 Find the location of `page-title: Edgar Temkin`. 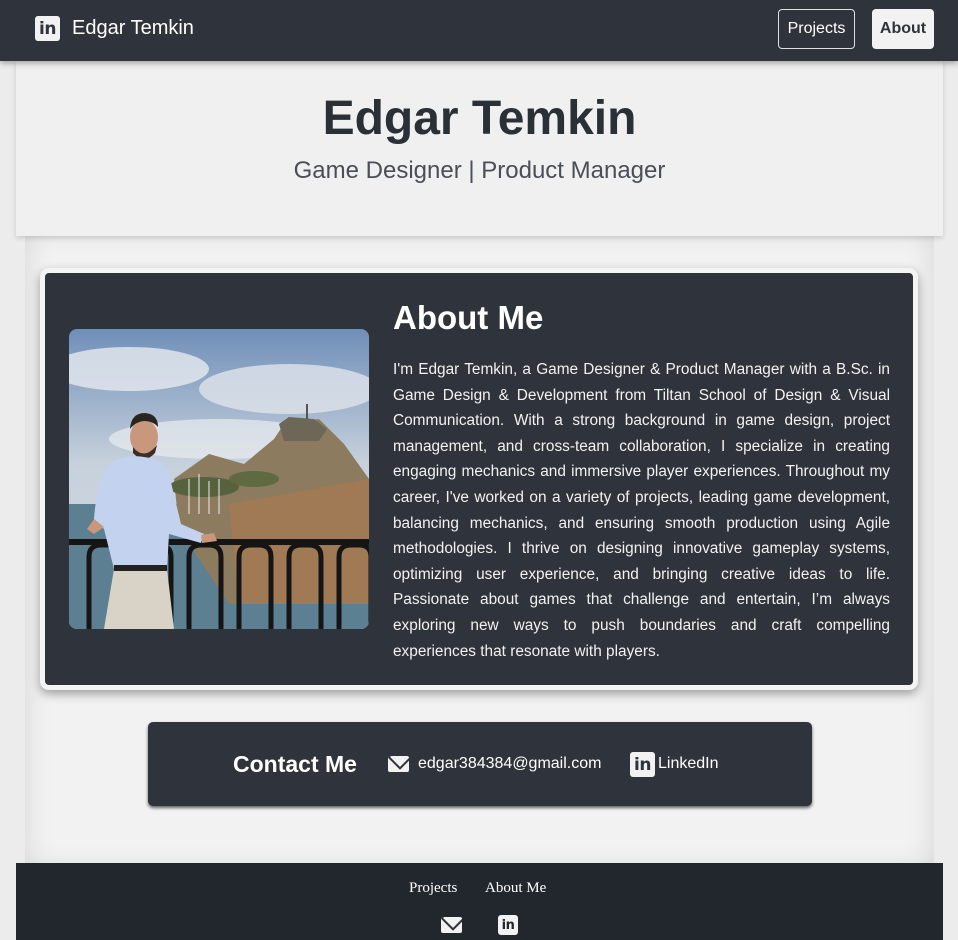

page-title: Edgar Temkin is located at coordinates (479, 118).